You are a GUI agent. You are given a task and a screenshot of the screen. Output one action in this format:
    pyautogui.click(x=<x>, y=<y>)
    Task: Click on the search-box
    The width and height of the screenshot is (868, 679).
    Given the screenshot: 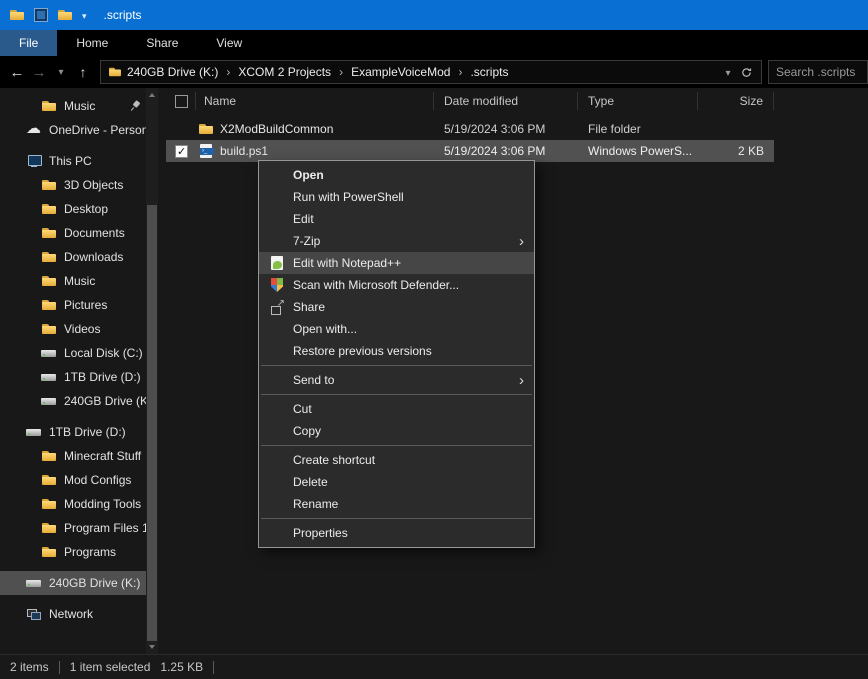 What is the action you would take?
    pyautogui.click(x=818, y=72)
    